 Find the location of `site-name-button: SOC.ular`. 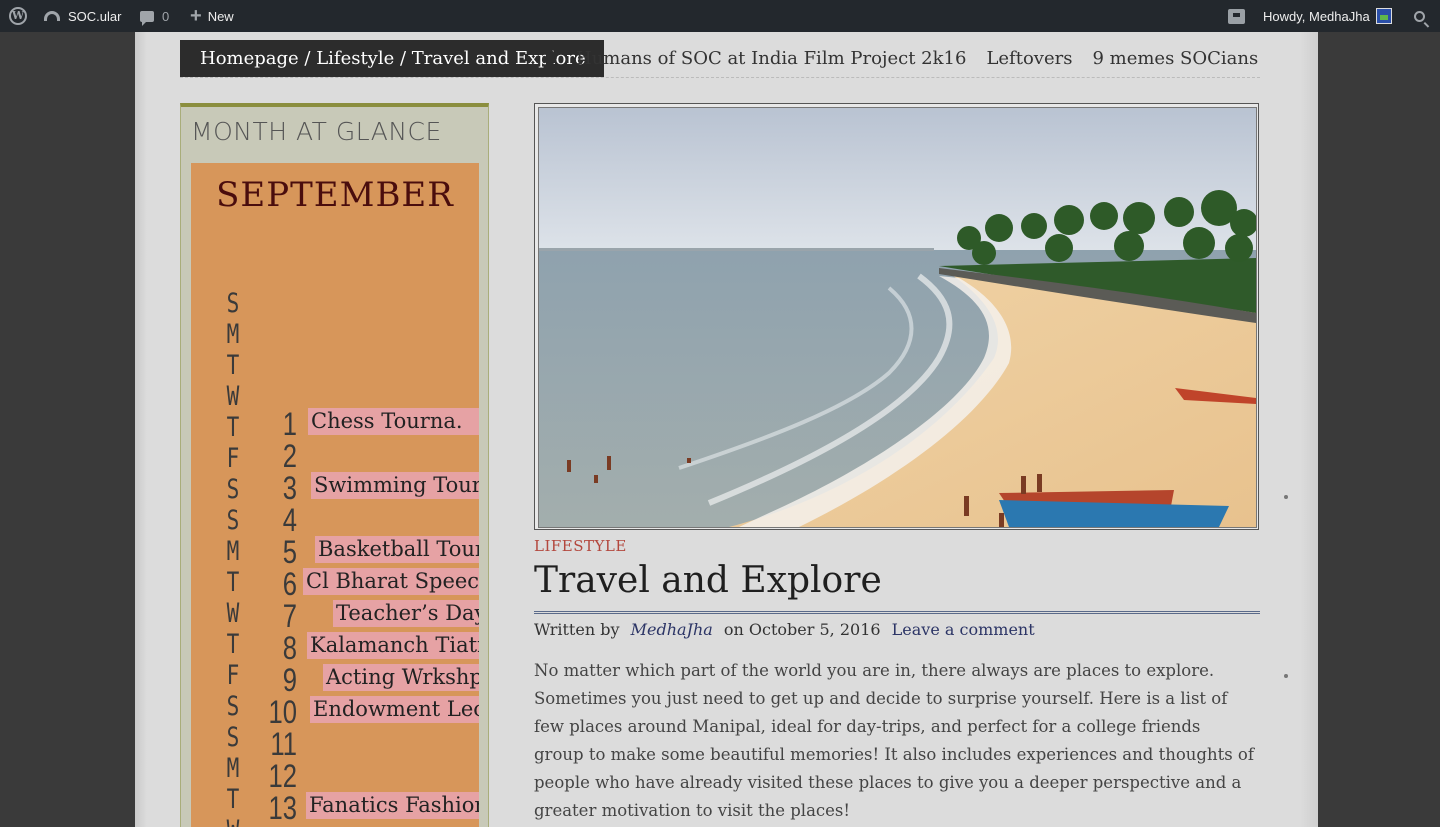

site-name-button: SOC.ular is located at coordinates (82, 16).